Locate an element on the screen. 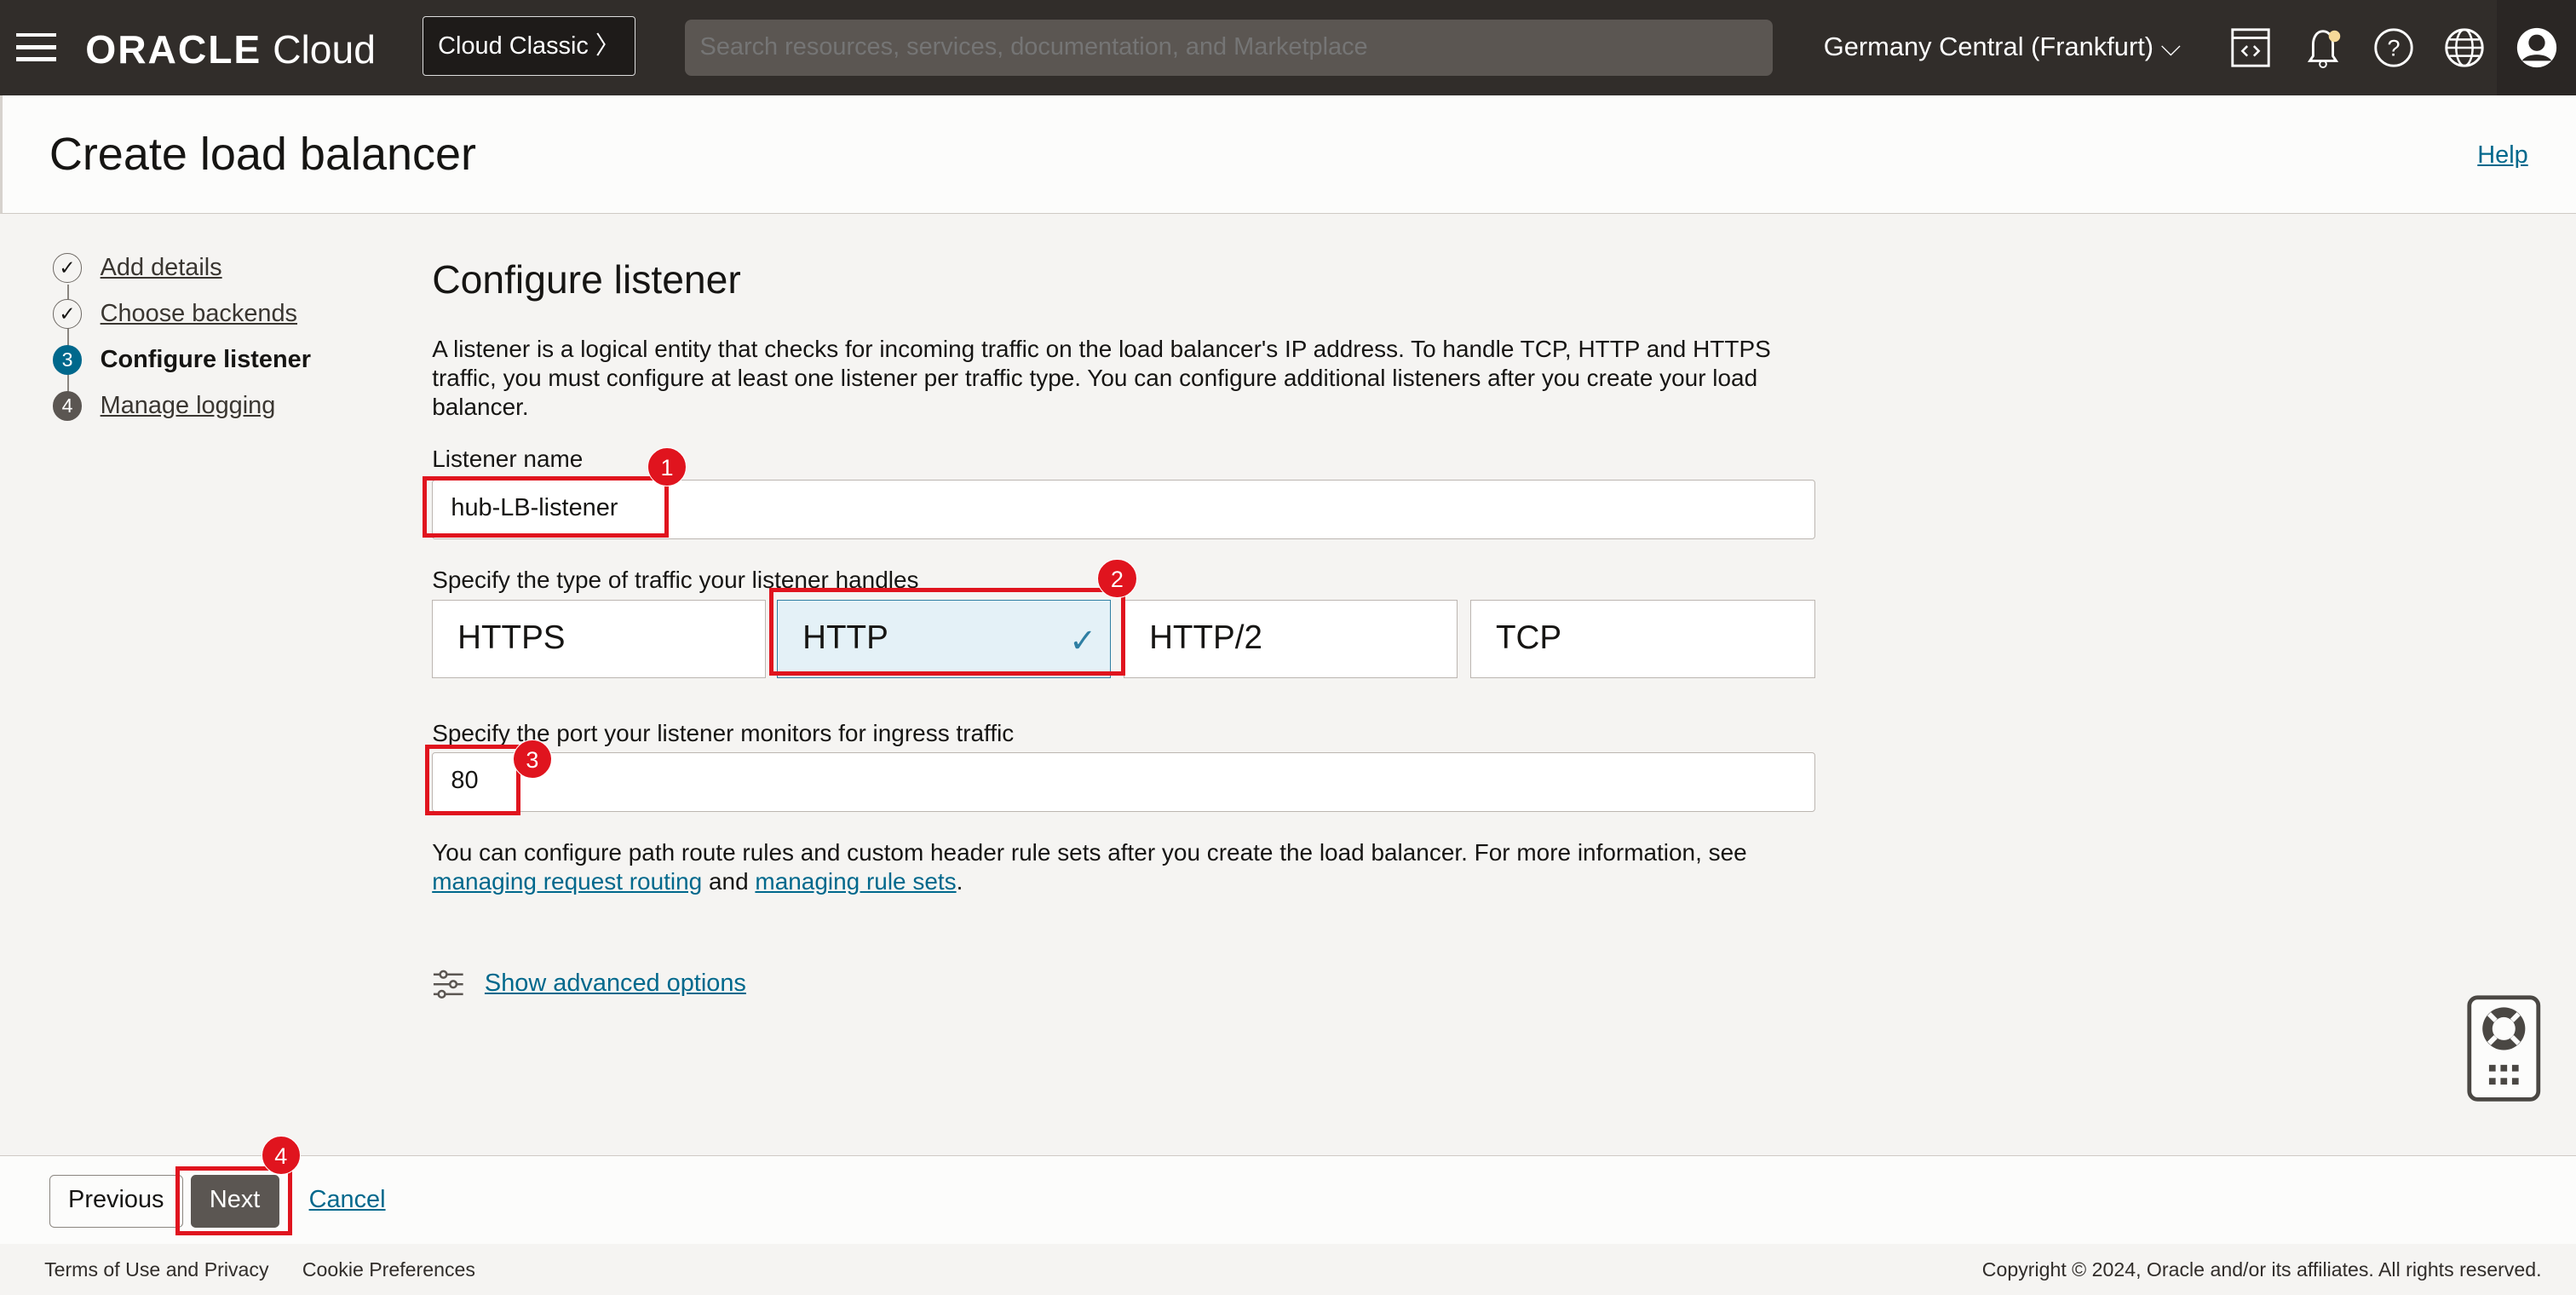 This screenshot has height=1295, width=2576. action-bar is located at coordinates (1288, 1199).